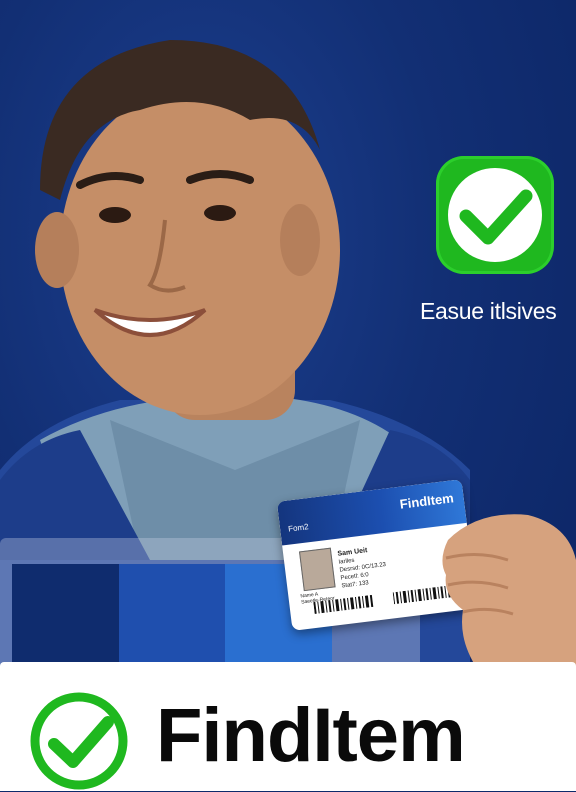 This screenshot has width=576, height=792. What do you see at coordinates (311, 735) in the screenshot?
I see `footer-brand-name: FindItem` at bounding box center [311, 735].